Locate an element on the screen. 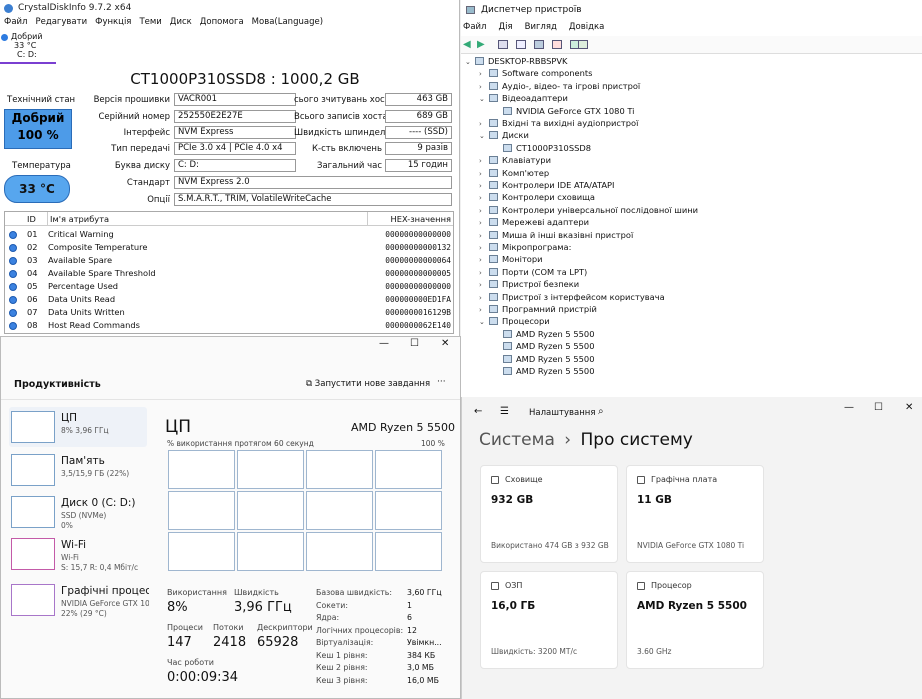 Image resolution: width=922 pixels, height=699 pixels. menu-themes: Теми is located at coordinates (150, 23).